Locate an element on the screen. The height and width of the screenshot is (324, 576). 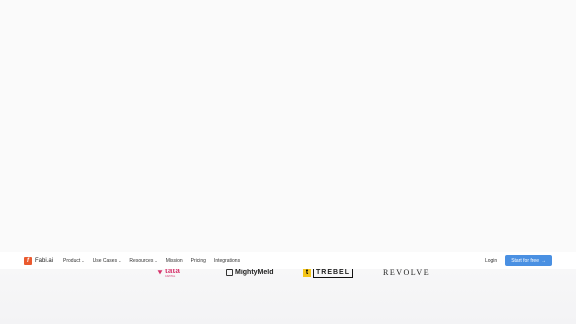
nav-item-mission: Mission is located at coordinates (174, 261).